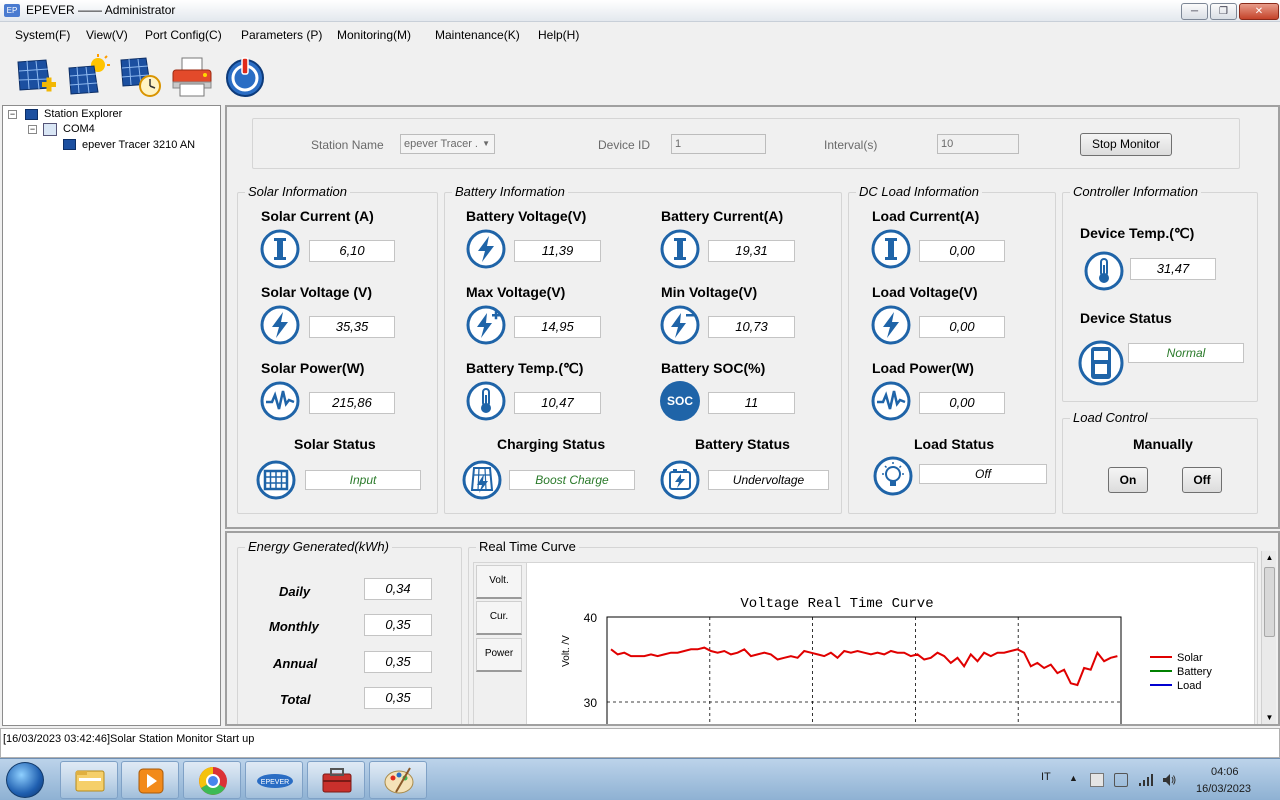 This screenshot has width=1280, height=800. I want to click on min-voltage-value: 10,73, so click(751, 327).